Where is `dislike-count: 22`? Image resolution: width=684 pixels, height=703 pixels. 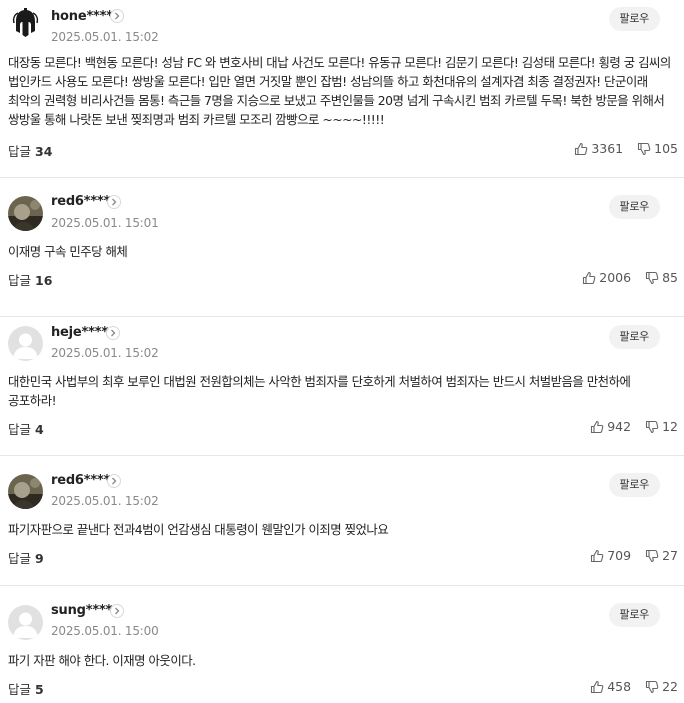
dislike-count: 22 is located at coordinates (670, 686).